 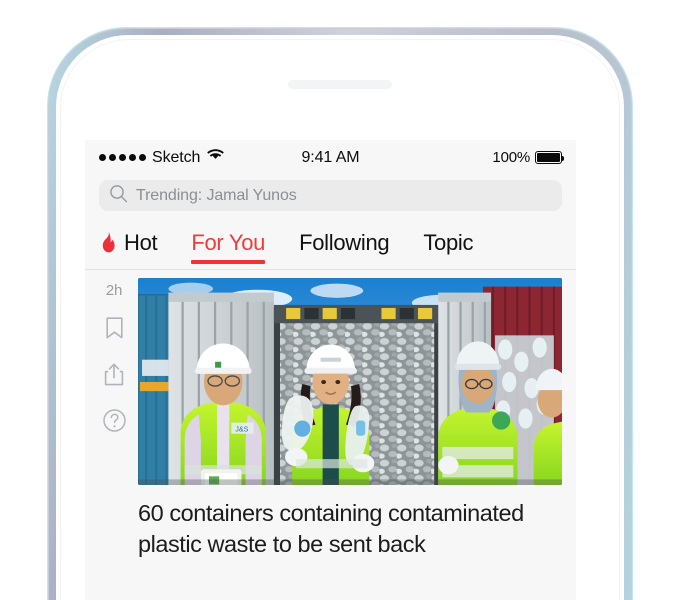 I want to click on flame-icon, so click(x=108, y=244).